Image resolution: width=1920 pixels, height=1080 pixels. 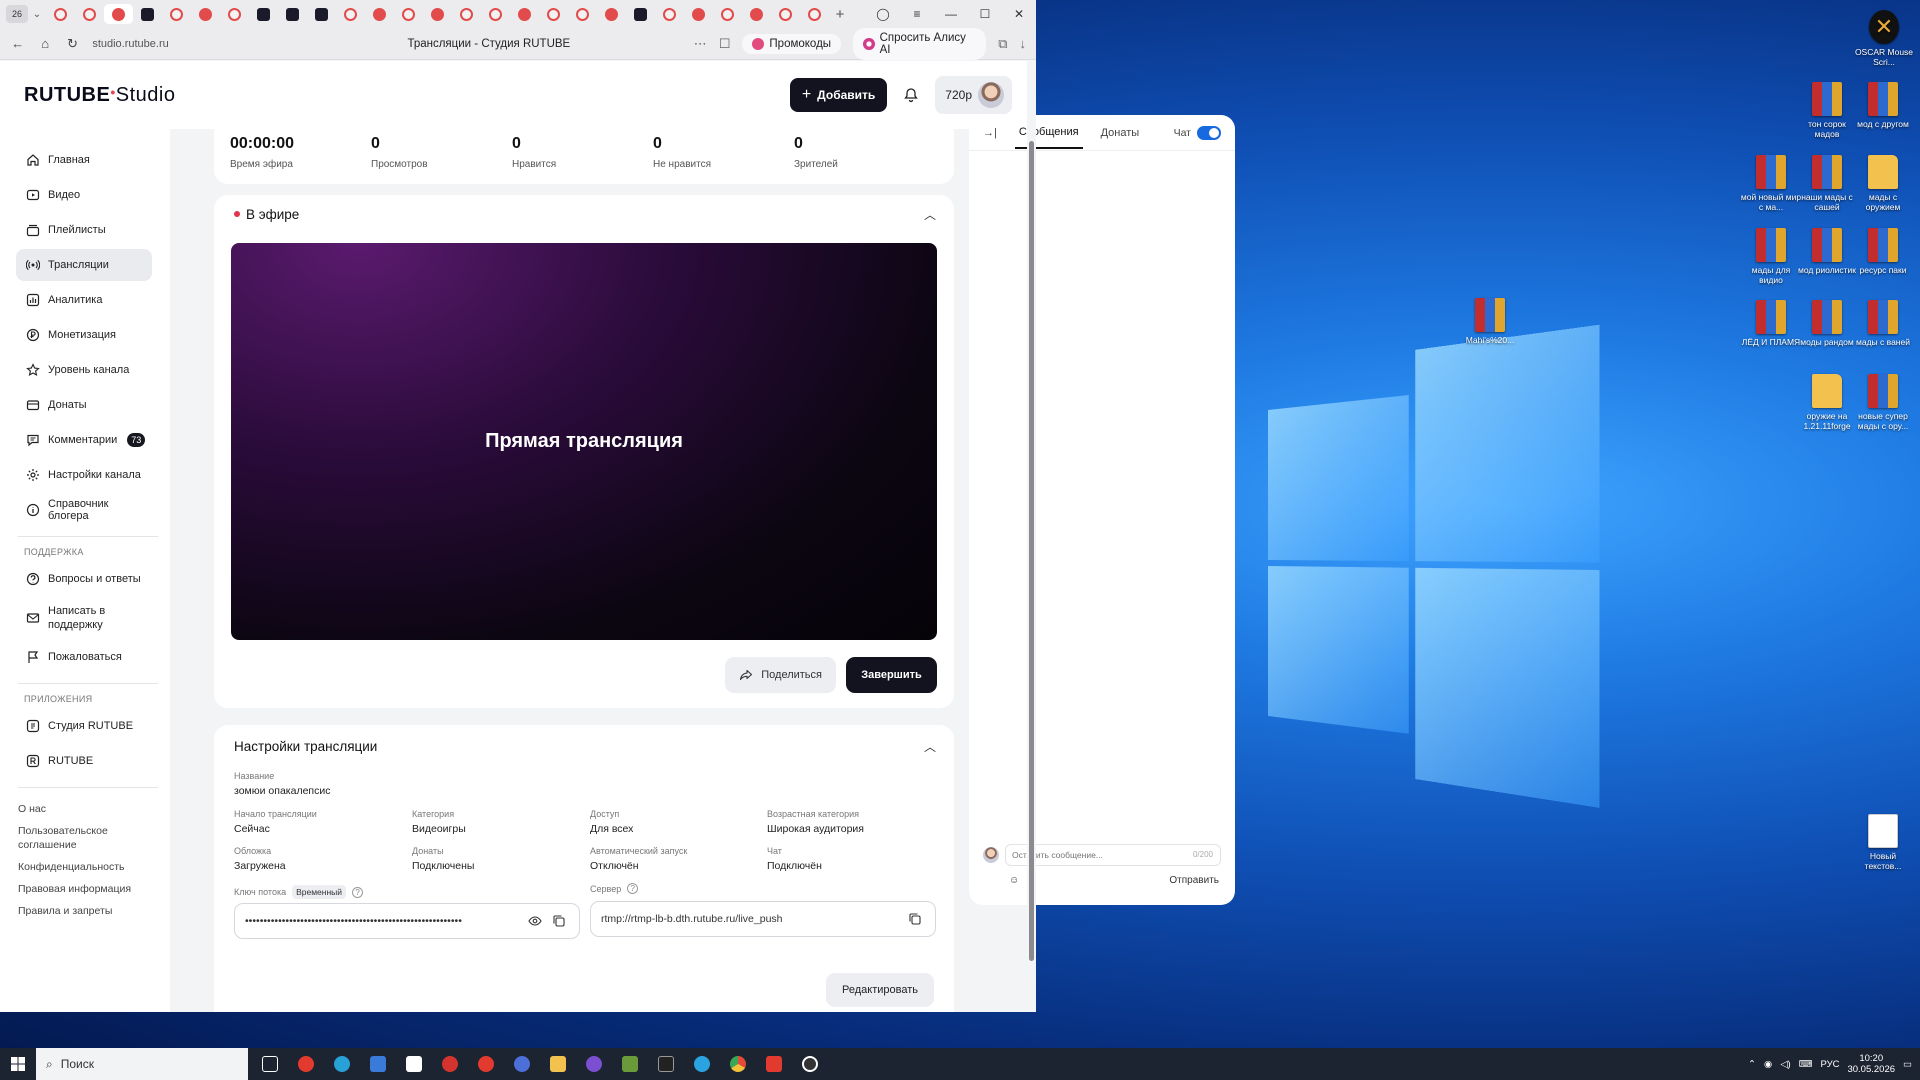 What do you see at coordinates (630, 1064) in the screenshot?
I see `minecraft-icon` at bounding box center [630, 1064].